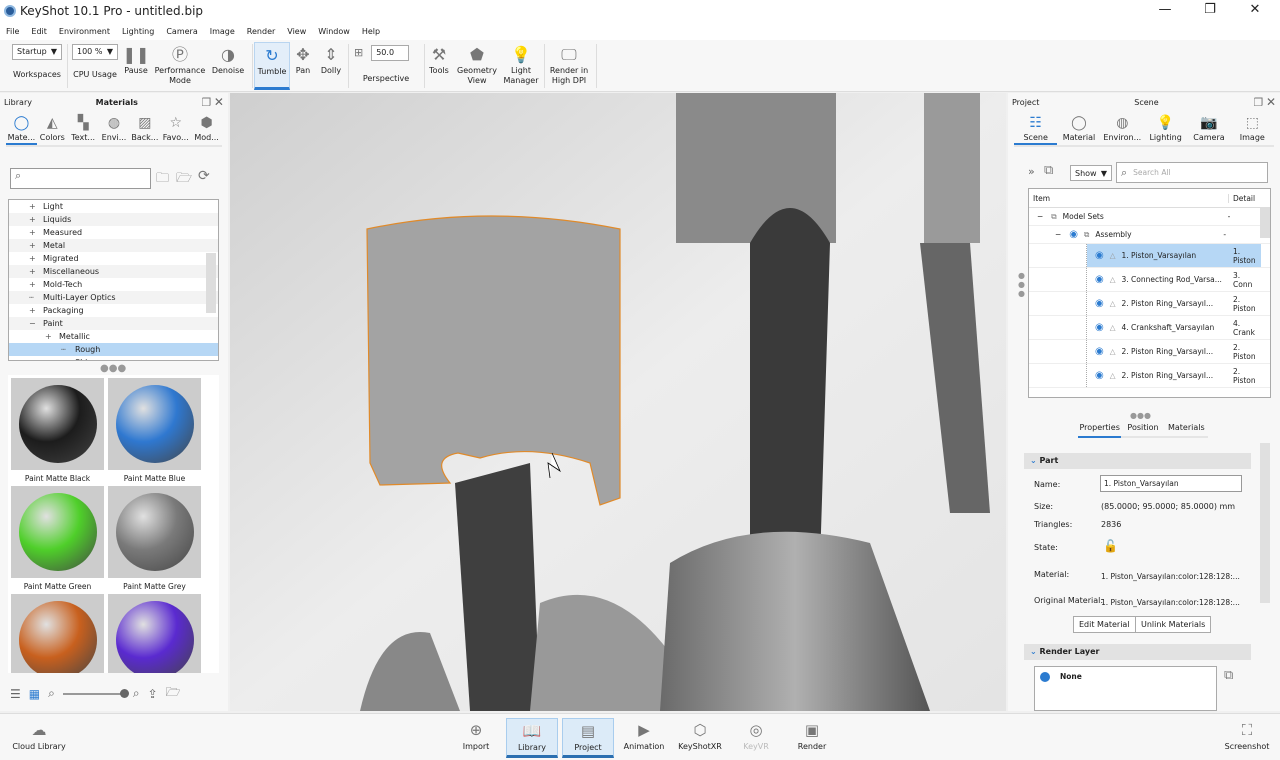  What do you see at coordinates (1048, 170) in the screenshot?
I see `add-model-set-icon: ⧉` at bounding box center [1048, 170].